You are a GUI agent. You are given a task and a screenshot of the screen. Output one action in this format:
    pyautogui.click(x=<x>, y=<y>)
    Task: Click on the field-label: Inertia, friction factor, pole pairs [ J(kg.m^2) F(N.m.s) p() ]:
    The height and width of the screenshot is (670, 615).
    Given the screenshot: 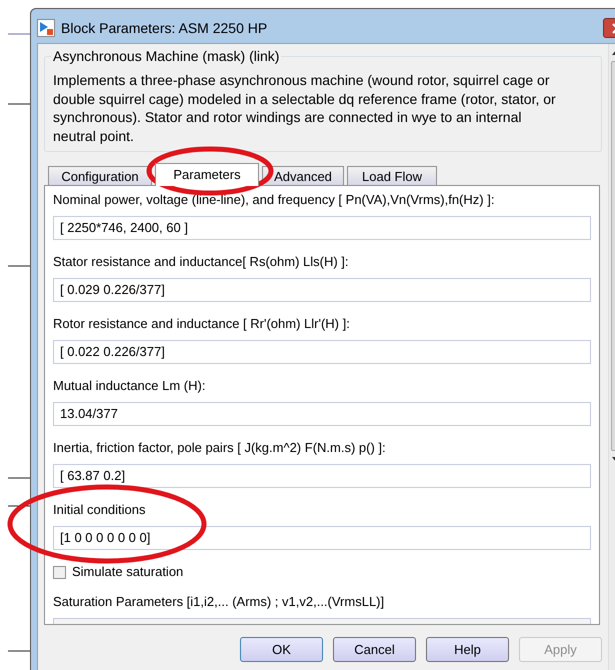 What is the action you would take?
    pyautogui.click(x=220, y=448)
    